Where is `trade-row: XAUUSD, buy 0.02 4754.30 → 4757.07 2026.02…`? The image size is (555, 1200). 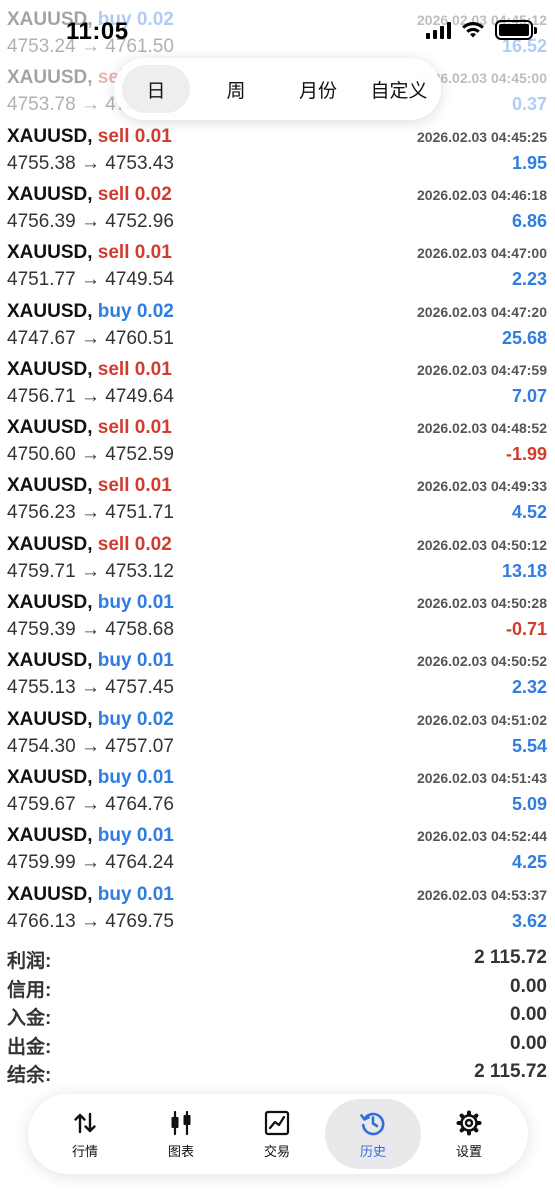 trade-row: XAUUSD, buy 0.02 4754.30 → 4757.07 2026.02… is located at coordinates (277, 729).